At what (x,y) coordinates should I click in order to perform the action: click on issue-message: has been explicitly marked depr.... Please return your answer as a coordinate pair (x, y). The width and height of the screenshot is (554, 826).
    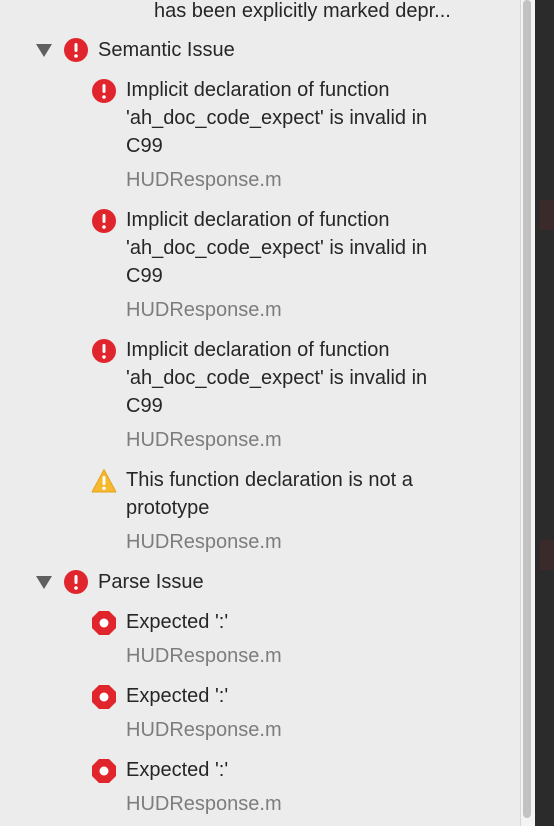
    Looking at the image, I should click on (302, 12).